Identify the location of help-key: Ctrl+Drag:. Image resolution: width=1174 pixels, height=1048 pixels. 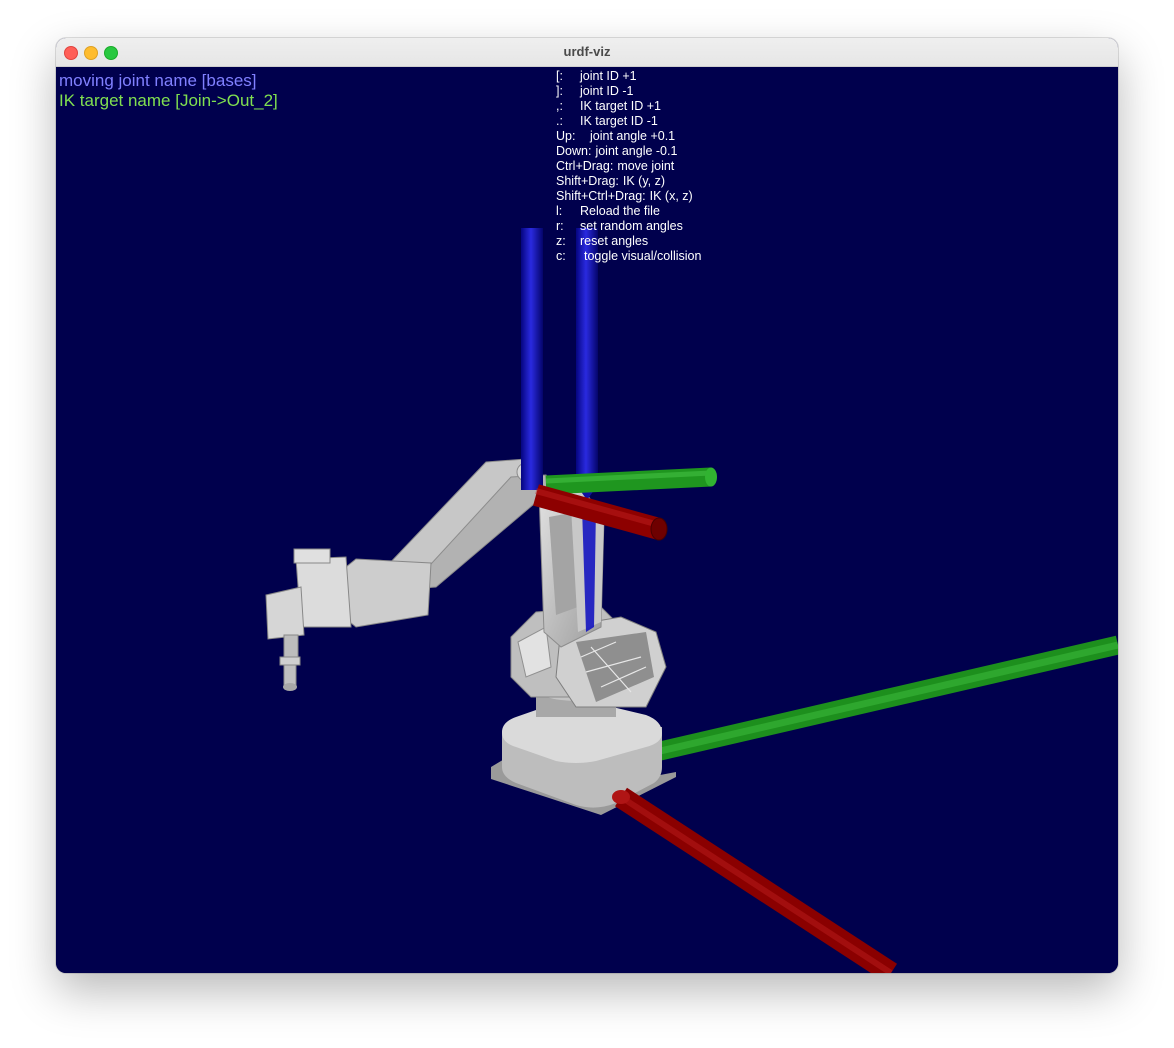
(585, 166).